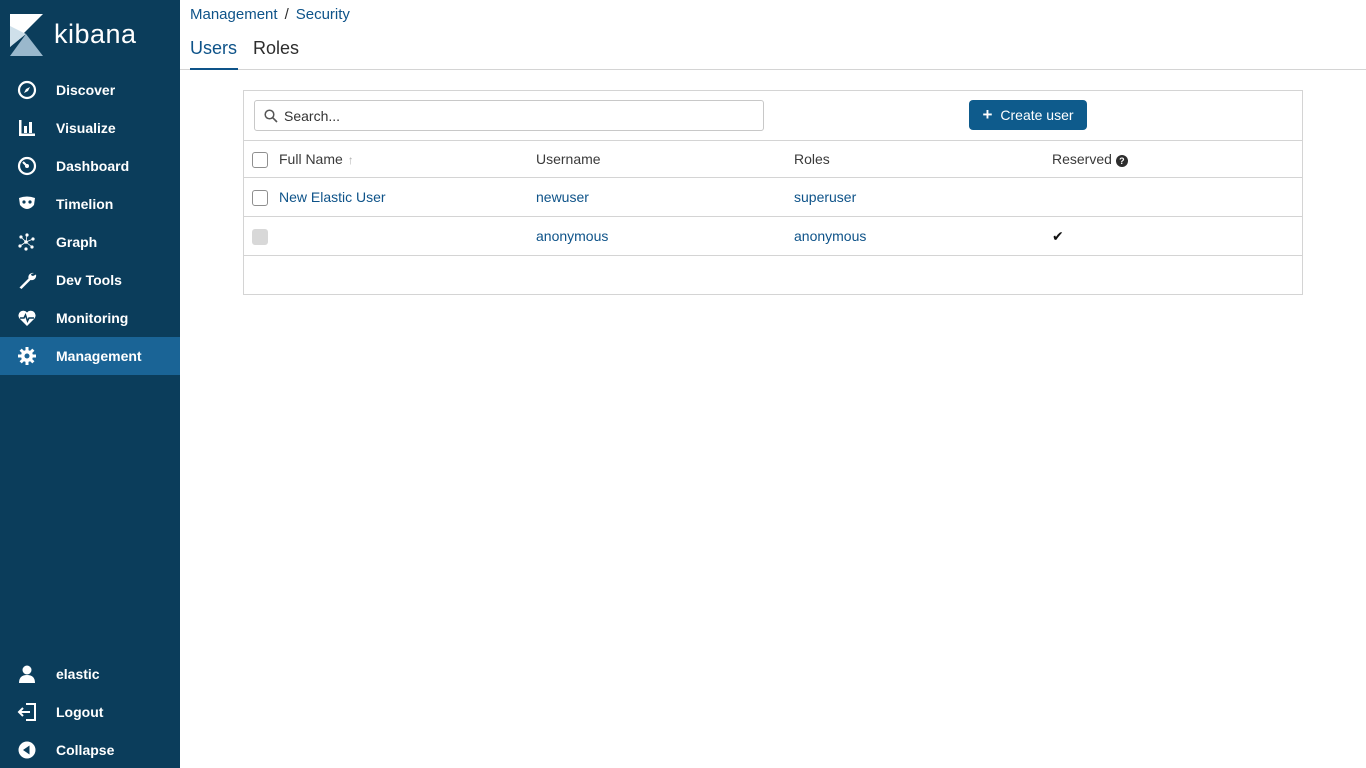  What do you see at coordinates (271, 115) in the screenshot?
I see `search-icon` at bounding box center [271, 115].